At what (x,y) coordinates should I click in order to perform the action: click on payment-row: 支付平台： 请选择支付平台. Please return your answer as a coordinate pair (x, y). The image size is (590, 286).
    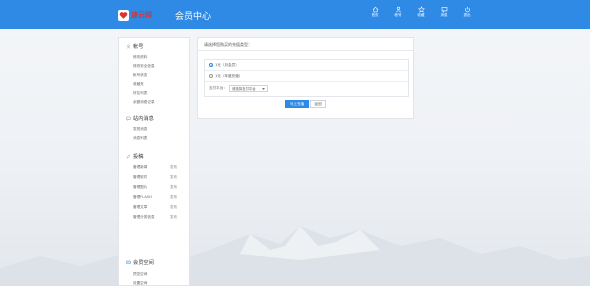
    Looking at the image, I should click on (306, 88).